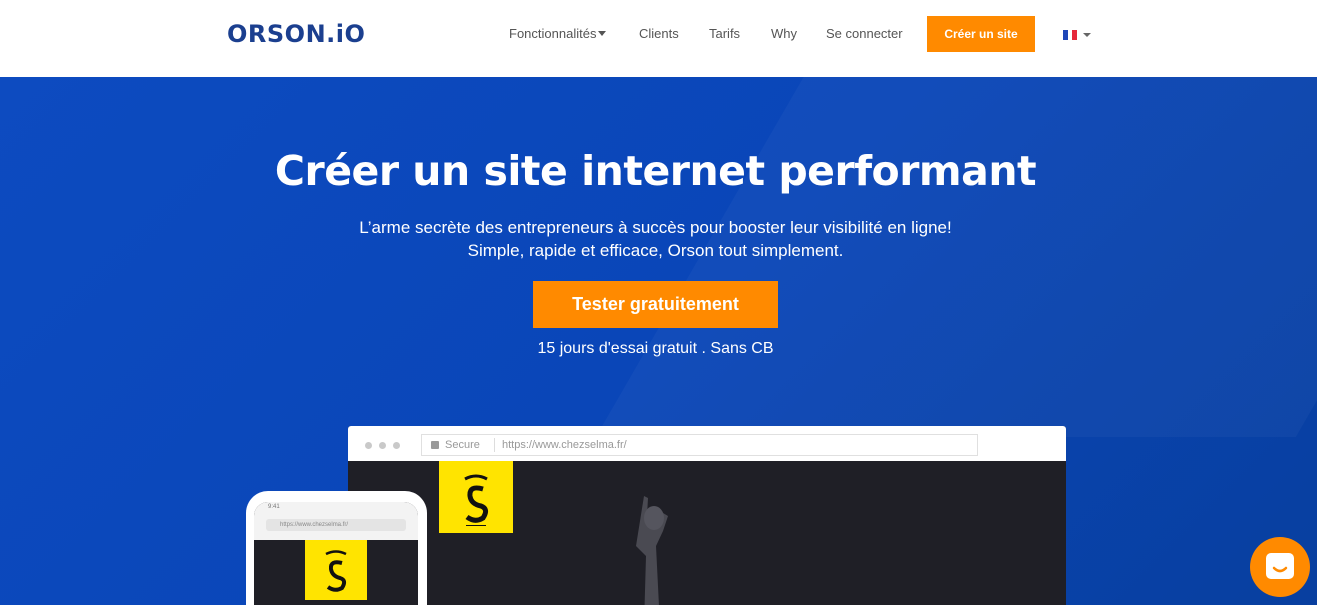  I want to click on phone-url: https://www.chezselma.fr/, so click(336, 525).